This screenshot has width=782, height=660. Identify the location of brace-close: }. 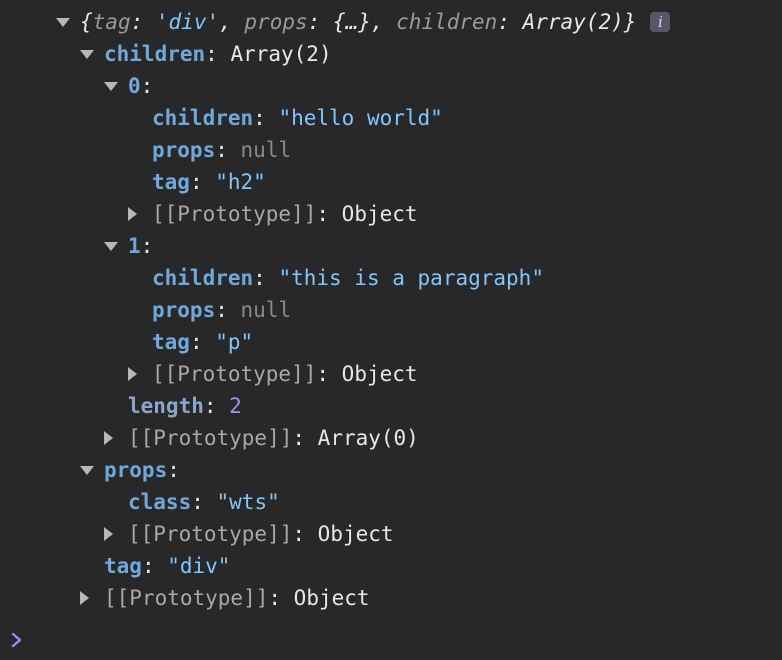
(630, 22).